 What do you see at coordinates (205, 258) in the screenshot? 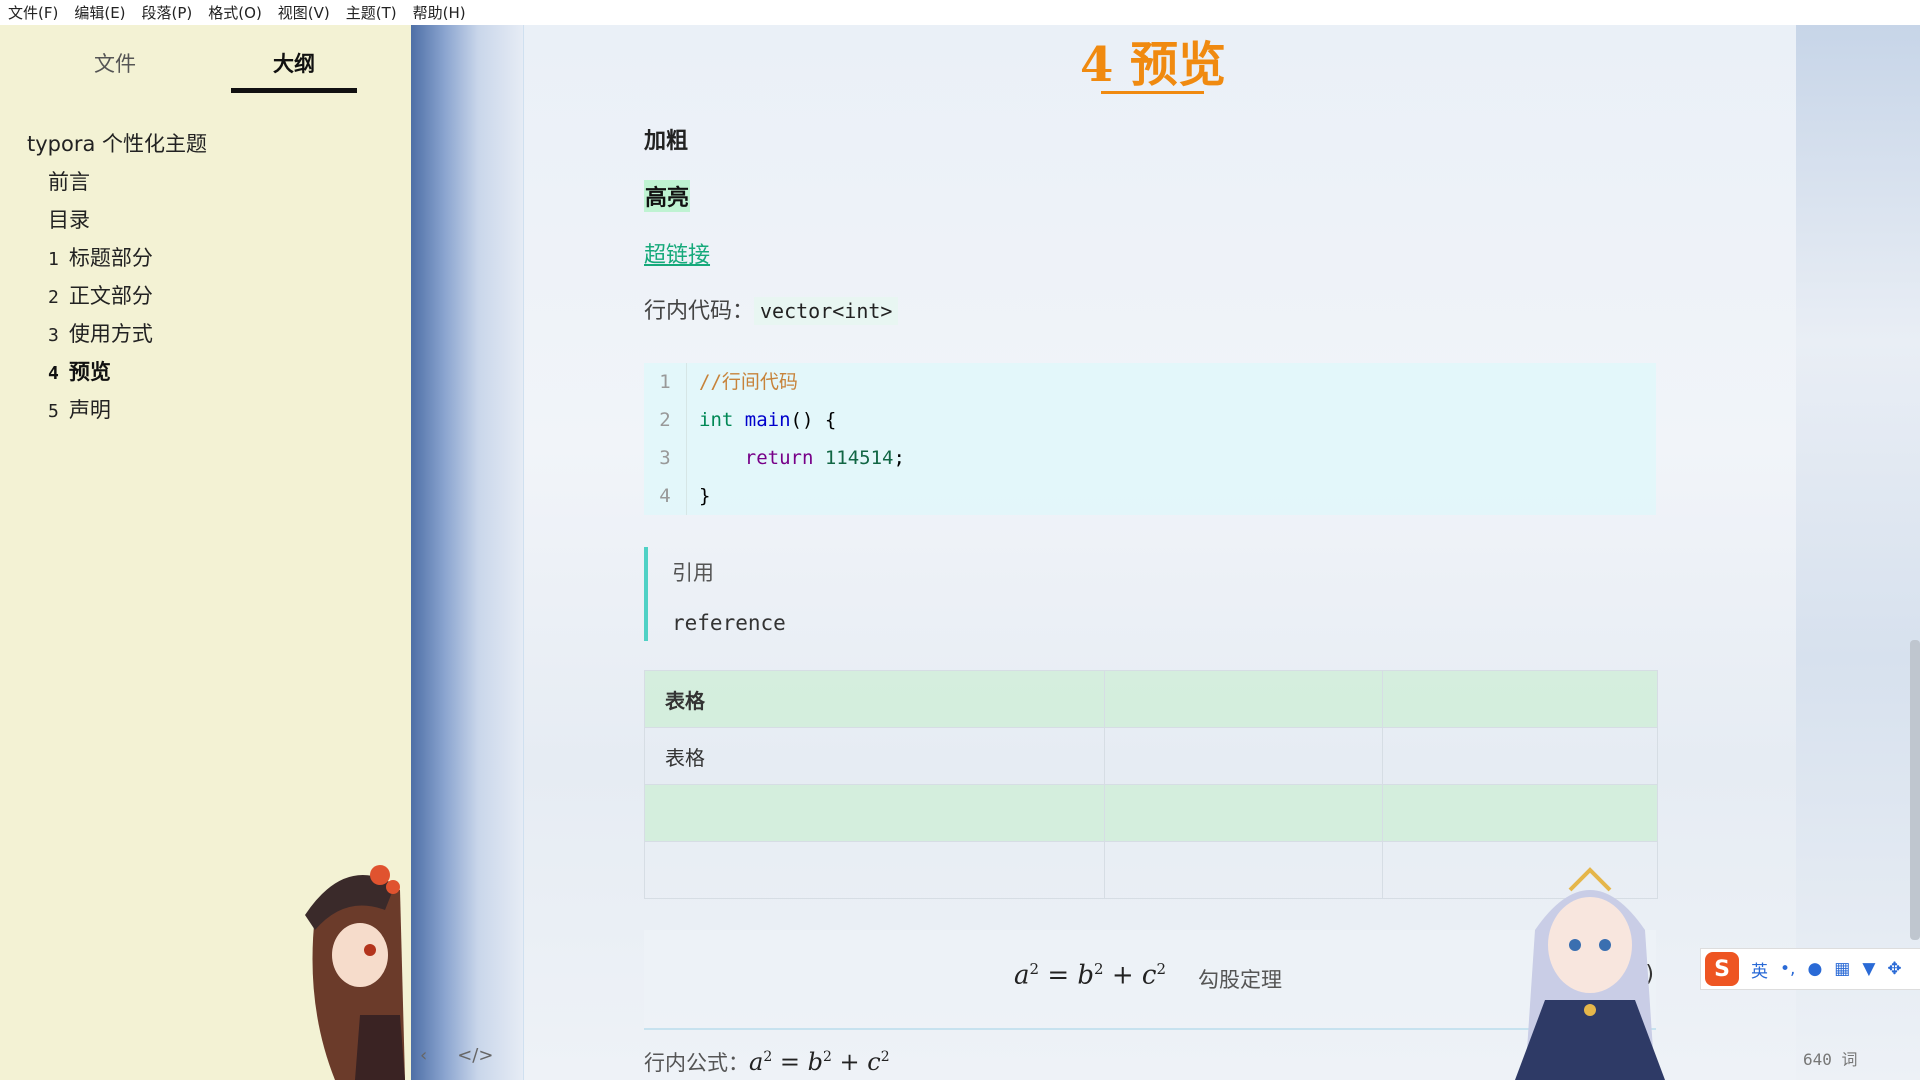
I see `outline-item-headings: 1 标题部分` at bounding box center [205, 258].